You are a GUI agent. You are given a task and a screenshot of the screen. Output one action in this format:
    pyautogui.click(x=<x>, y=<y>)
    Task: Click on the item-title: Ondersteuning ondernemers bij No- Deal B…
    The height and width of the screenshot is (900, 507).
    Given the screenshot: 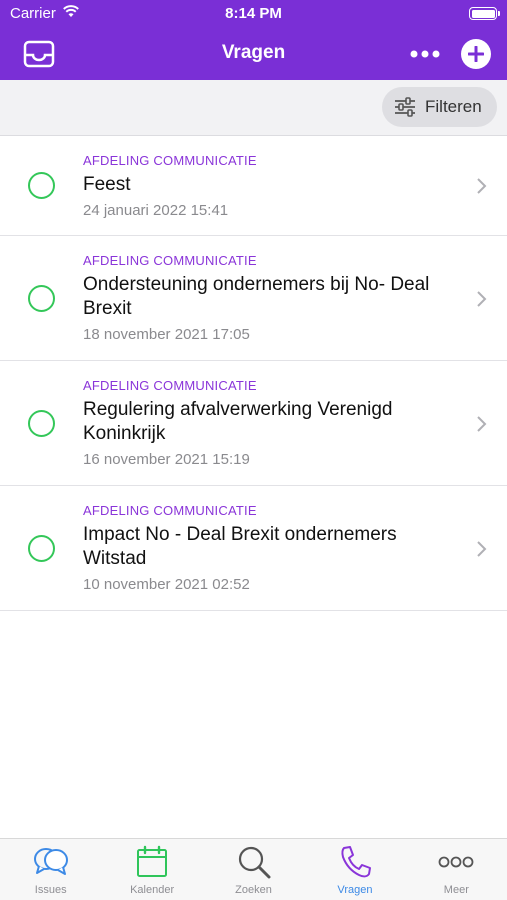 What is the action you would take?
    pyautogui.click(x=256, y=296)
    